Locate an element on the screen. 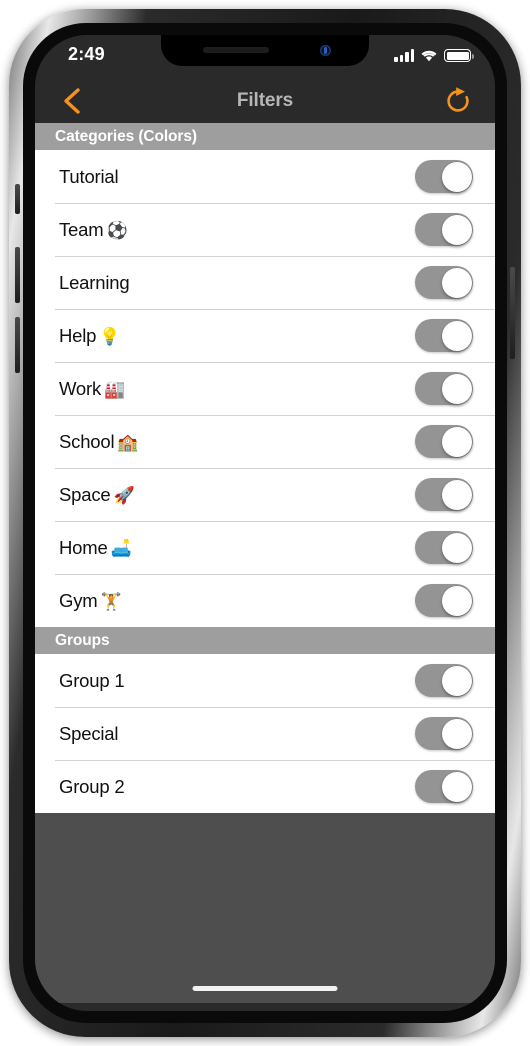 The height and width of the screenshot is (1046, 530). cellular-signal-icon is located at coordinates (404, 55).